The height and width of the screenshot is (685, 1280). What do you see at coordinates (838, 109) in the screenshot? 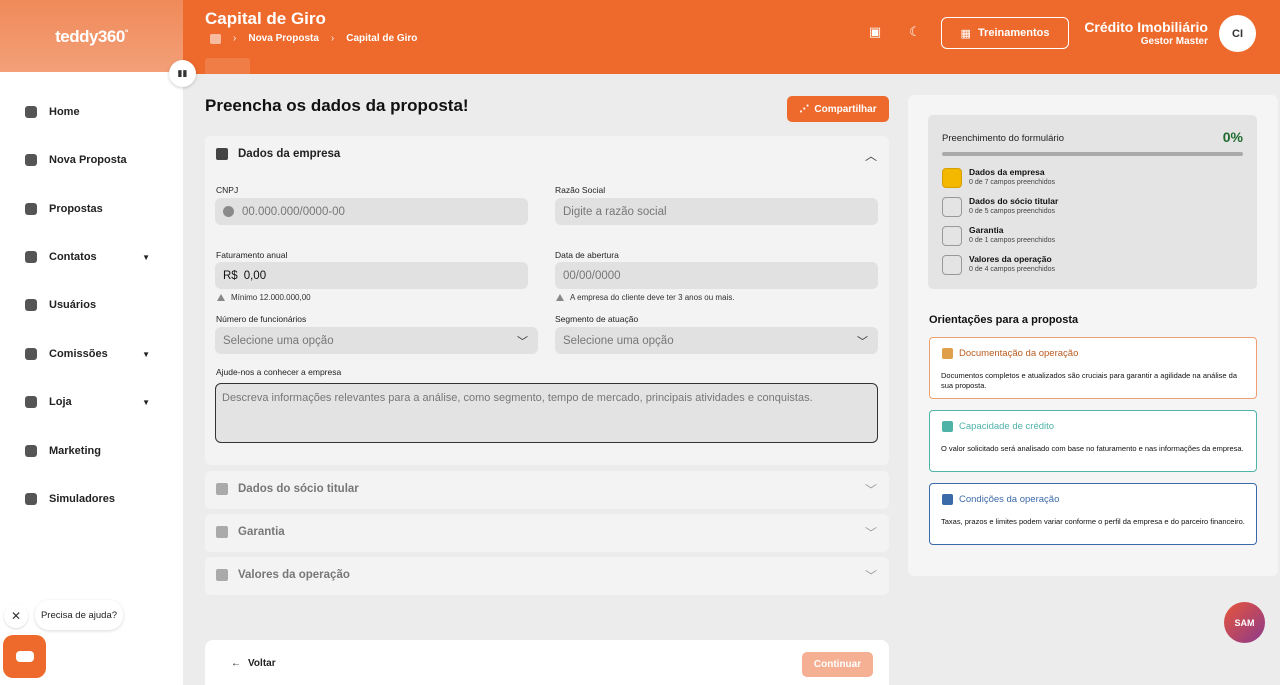
I see `share-button: ⋰ Compartilhar` at bounding box center [838, 109].